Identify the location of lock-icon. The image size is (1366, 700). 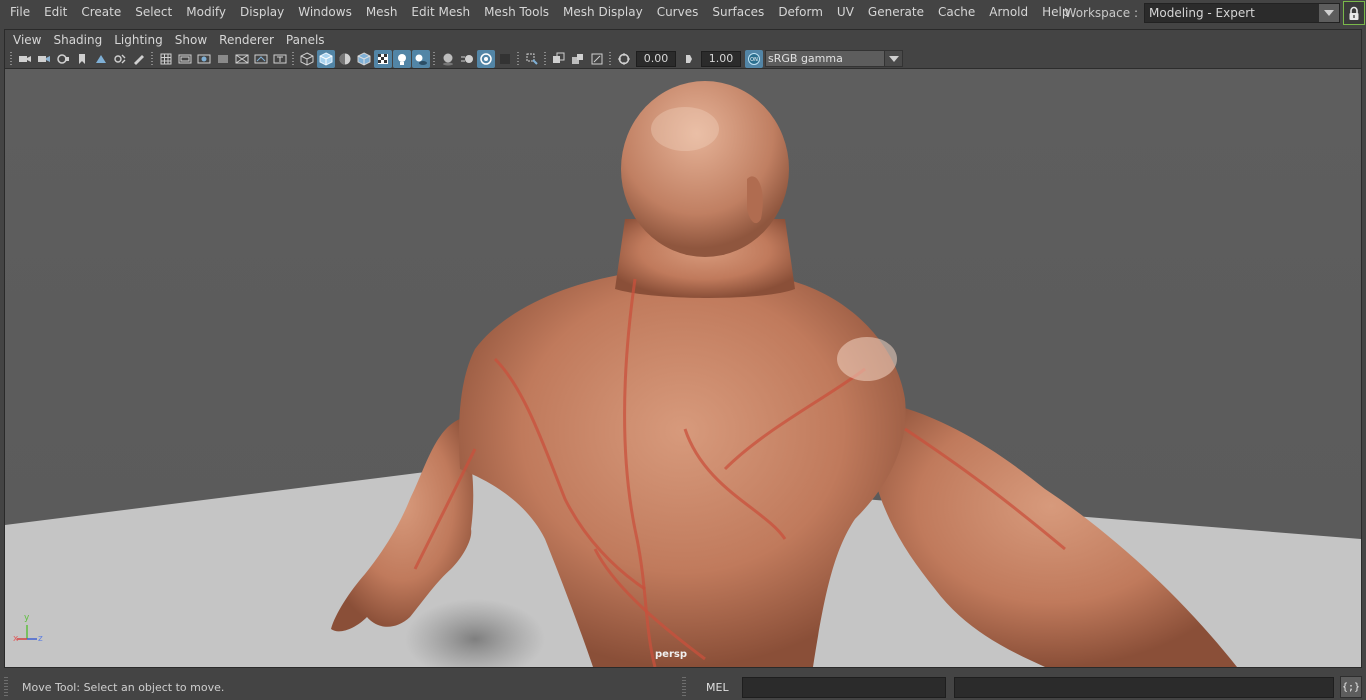
(1354, 13).